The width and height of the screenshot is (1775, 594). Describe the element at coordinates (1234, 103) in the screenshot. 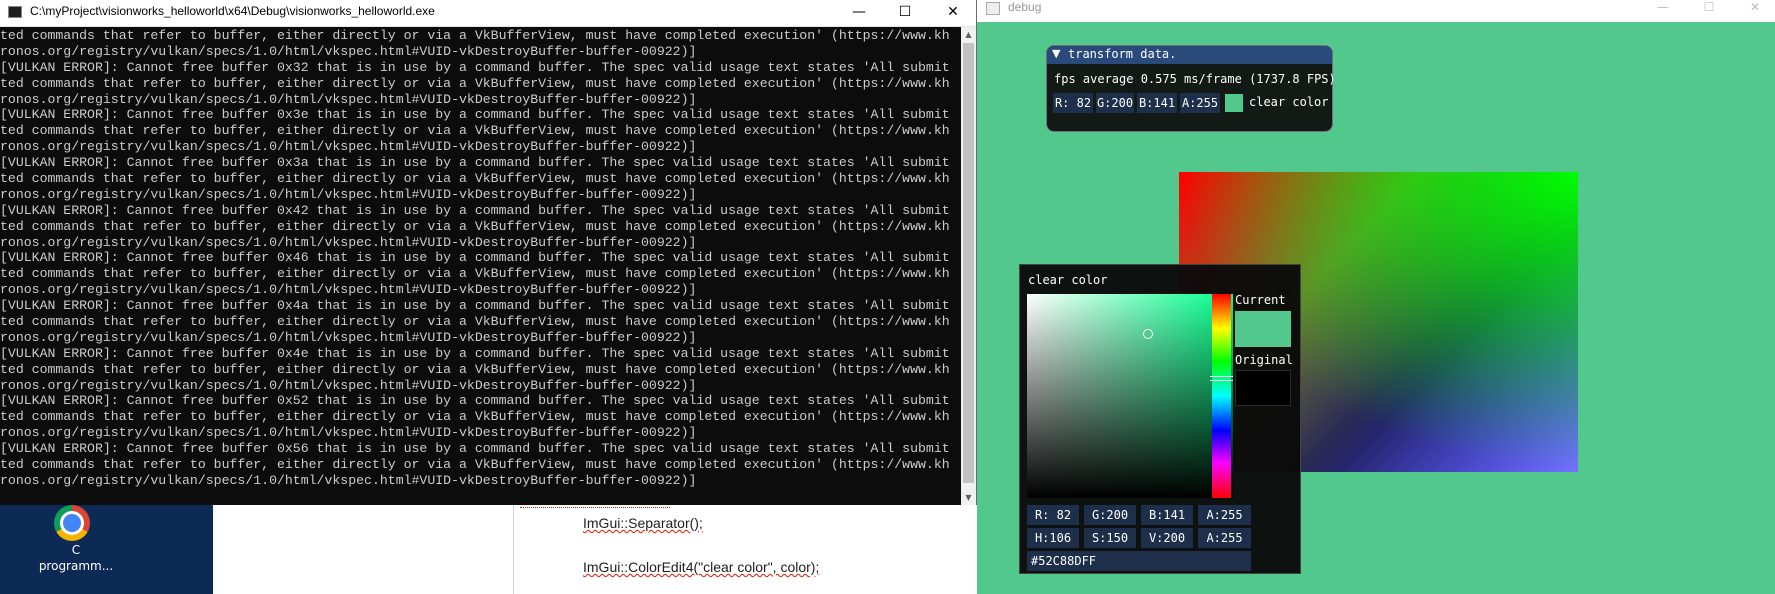

I see `clear-color-swatch` at that location.